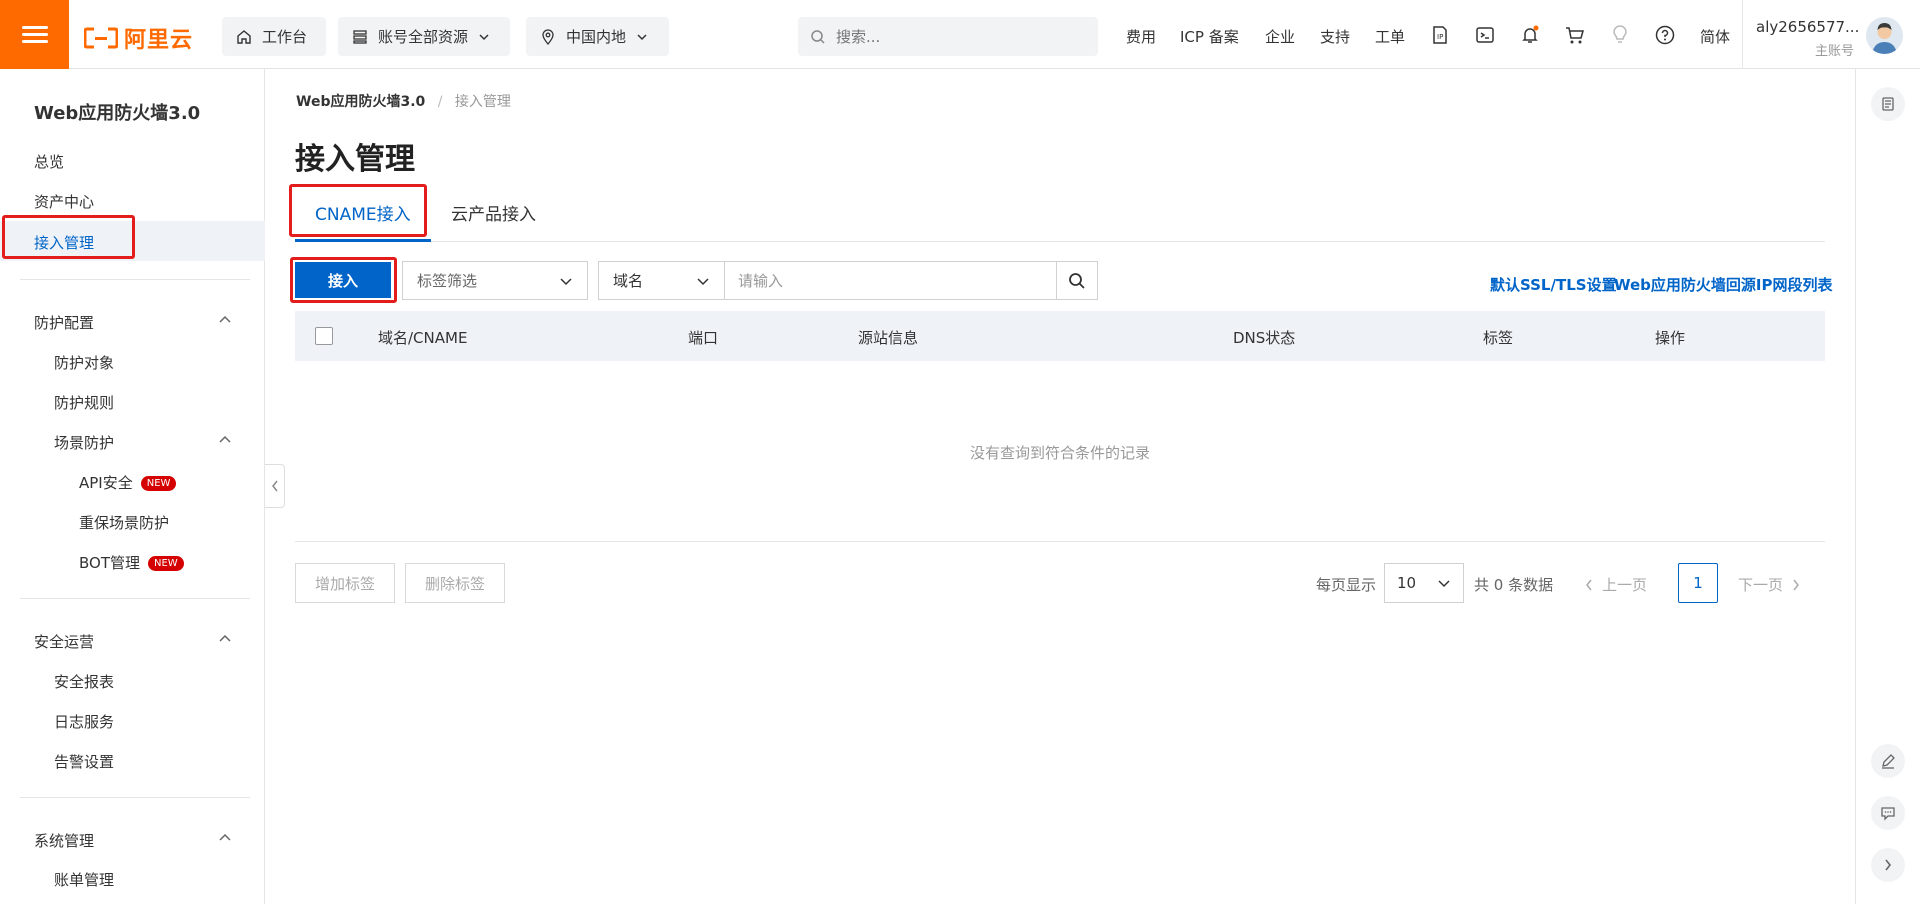  What do you see at coordinates (343, 280) in the screenshot?
I see `highlight-box-button` at bounding box center [343, 280].